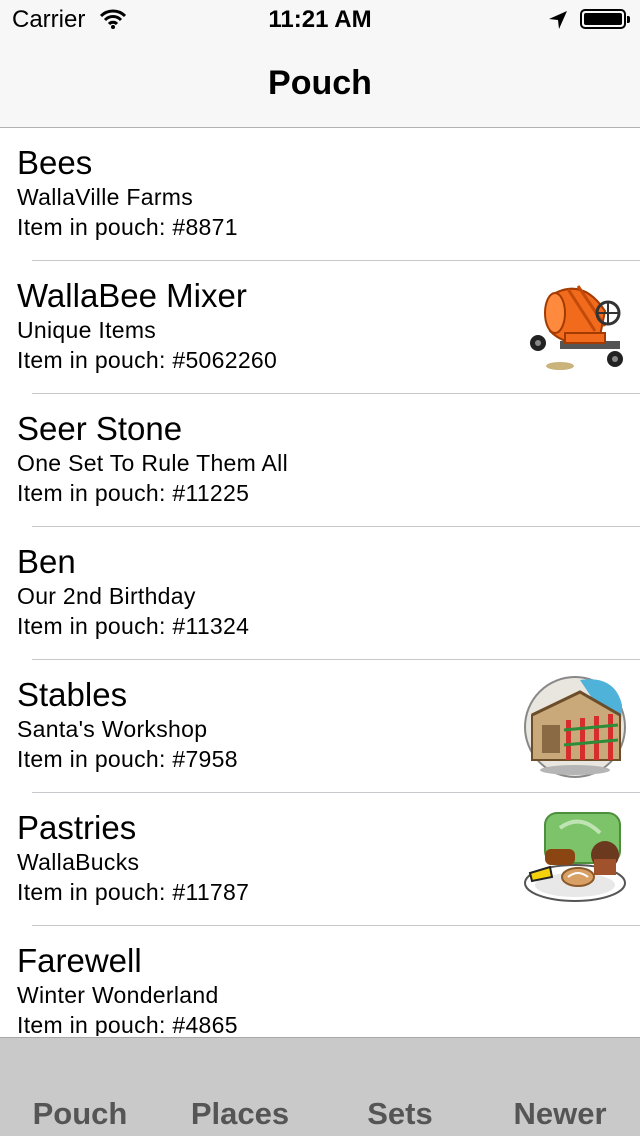 Image resolution: width=640 pixels, height=1136 pixels. What do you see at coordinates (320, 1086) in the screenshot?
I see `tab-bar: Pouch Places Sets Newer` at bounding box center [320, 1086].